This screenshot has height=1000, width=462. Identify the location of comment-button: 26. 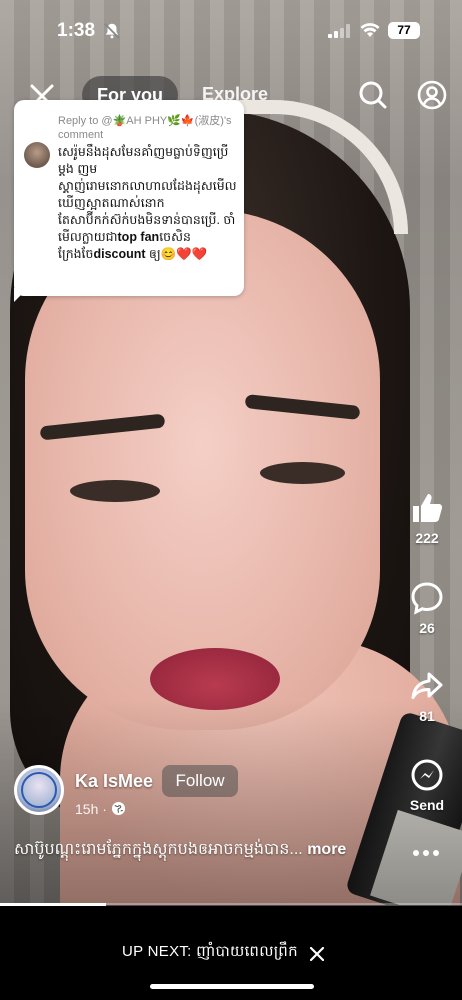
(427, 608).